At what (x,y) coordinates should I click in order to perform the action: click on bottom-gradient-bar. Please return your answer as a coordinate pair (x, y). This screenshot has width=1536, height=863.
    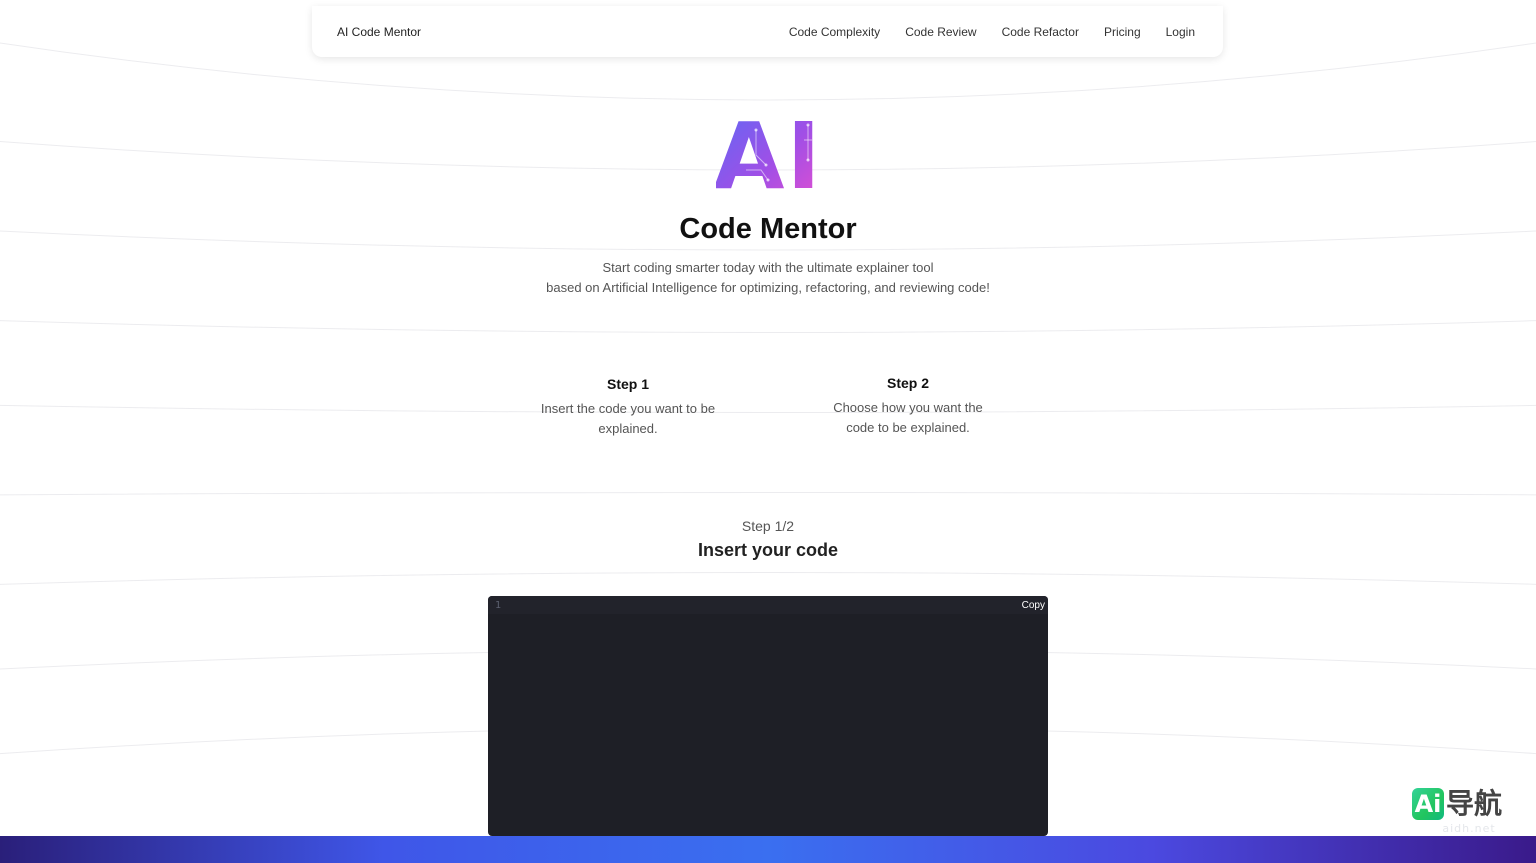
    Looking at the image, I should click on (768, 849).